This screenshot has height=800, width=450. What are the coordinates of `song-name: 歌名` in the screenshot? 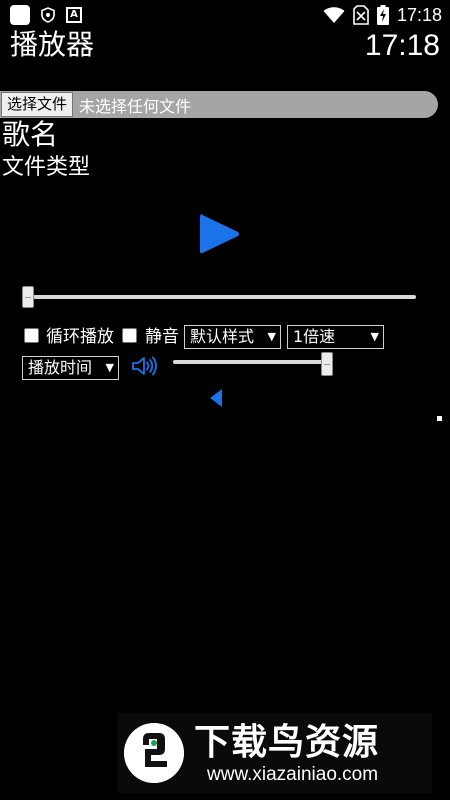 It's located at (30, 134).